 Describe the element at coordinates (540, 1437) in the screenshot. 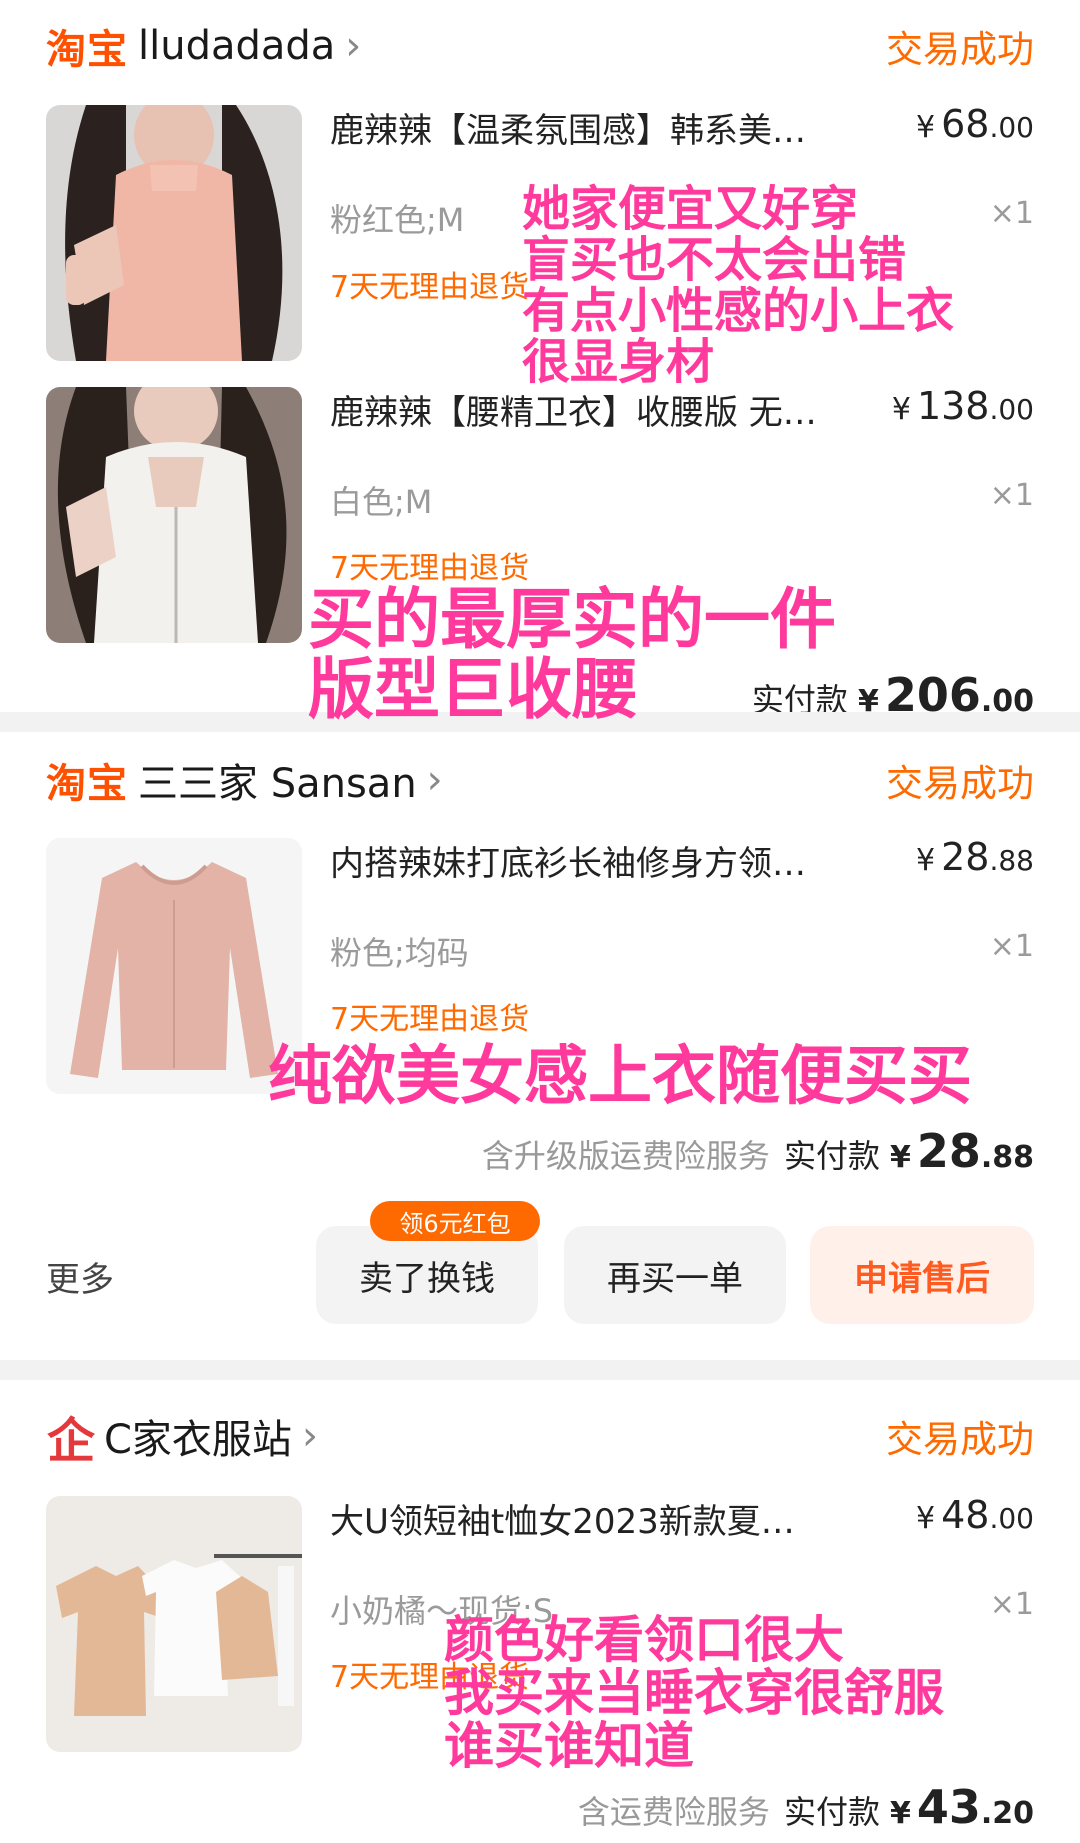

I see `order-3-header: 企 C家衣服站 › 交易成功` at that location.